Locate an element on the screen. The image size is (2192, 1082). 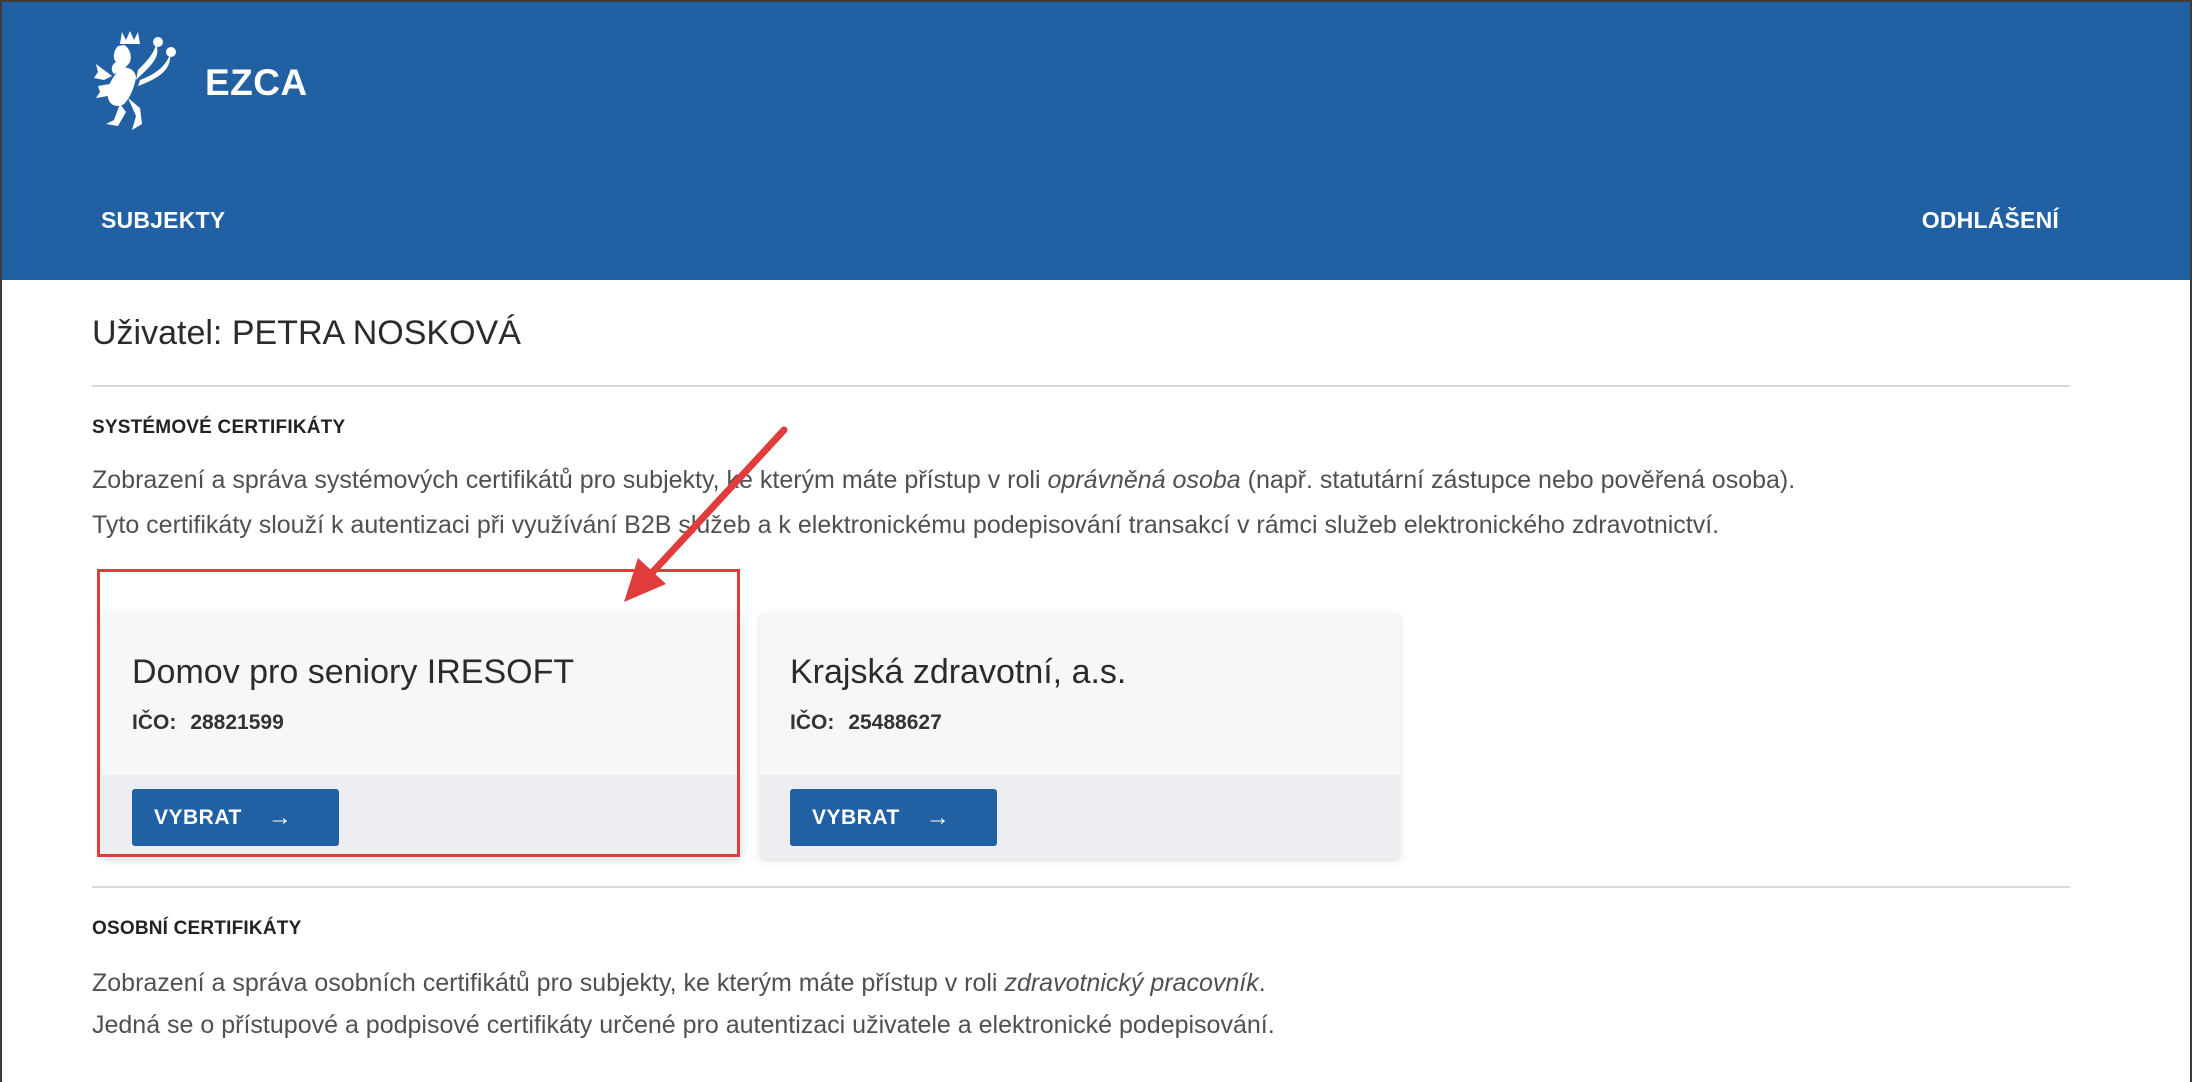
app-brand: EZCA is located at coordinates (256, 82).